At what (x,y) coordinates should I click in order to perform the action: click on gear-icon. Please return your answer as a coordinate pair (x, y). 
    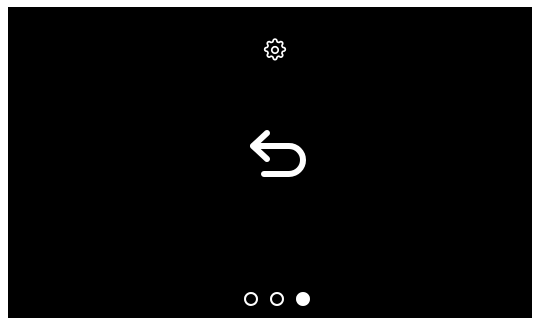
    Looking at the image, I should click on (275, 49).